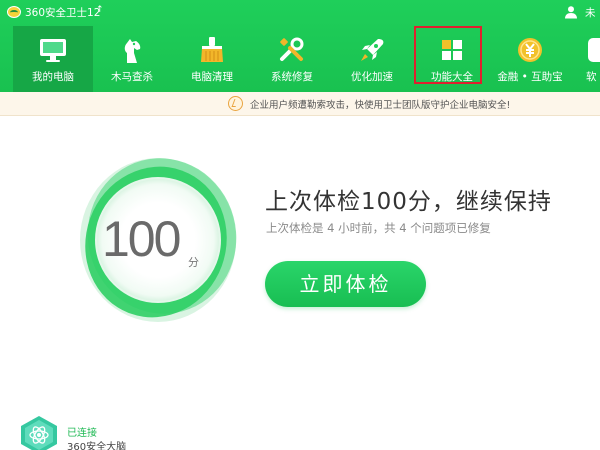  Describe the element at coordinates (571, 12) in the screenshot. I see `user-icon` at that location.